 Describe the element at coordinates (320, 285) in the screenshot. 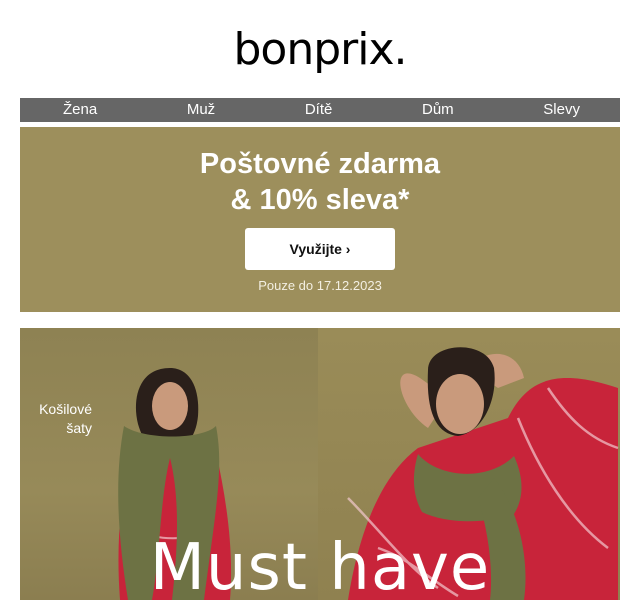

I see `promo-validity-note: Pouze do 17.12.2023` at that location.